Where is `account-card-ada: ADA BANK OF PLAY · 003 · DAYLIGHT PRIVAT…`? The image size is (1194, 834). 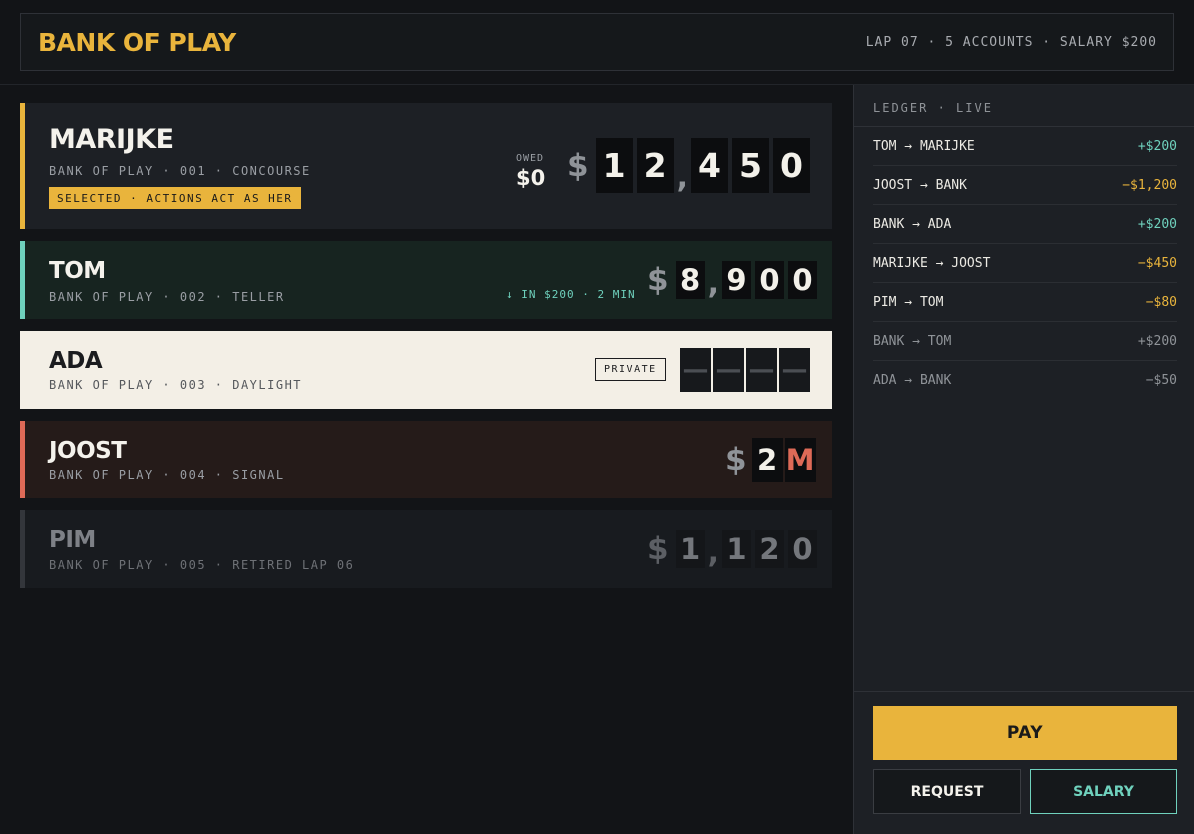
account-card-ada: ADA BANK OF PLAY · 003 · DAYLIGHT PRIVAT… is located at coordinates (426, 370).